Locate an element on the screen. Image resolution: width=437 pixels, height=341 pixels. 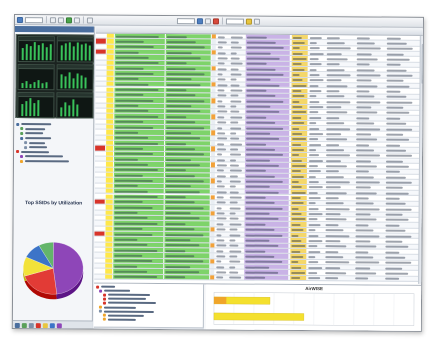
grid-icon is located at coordinates (207, 20).